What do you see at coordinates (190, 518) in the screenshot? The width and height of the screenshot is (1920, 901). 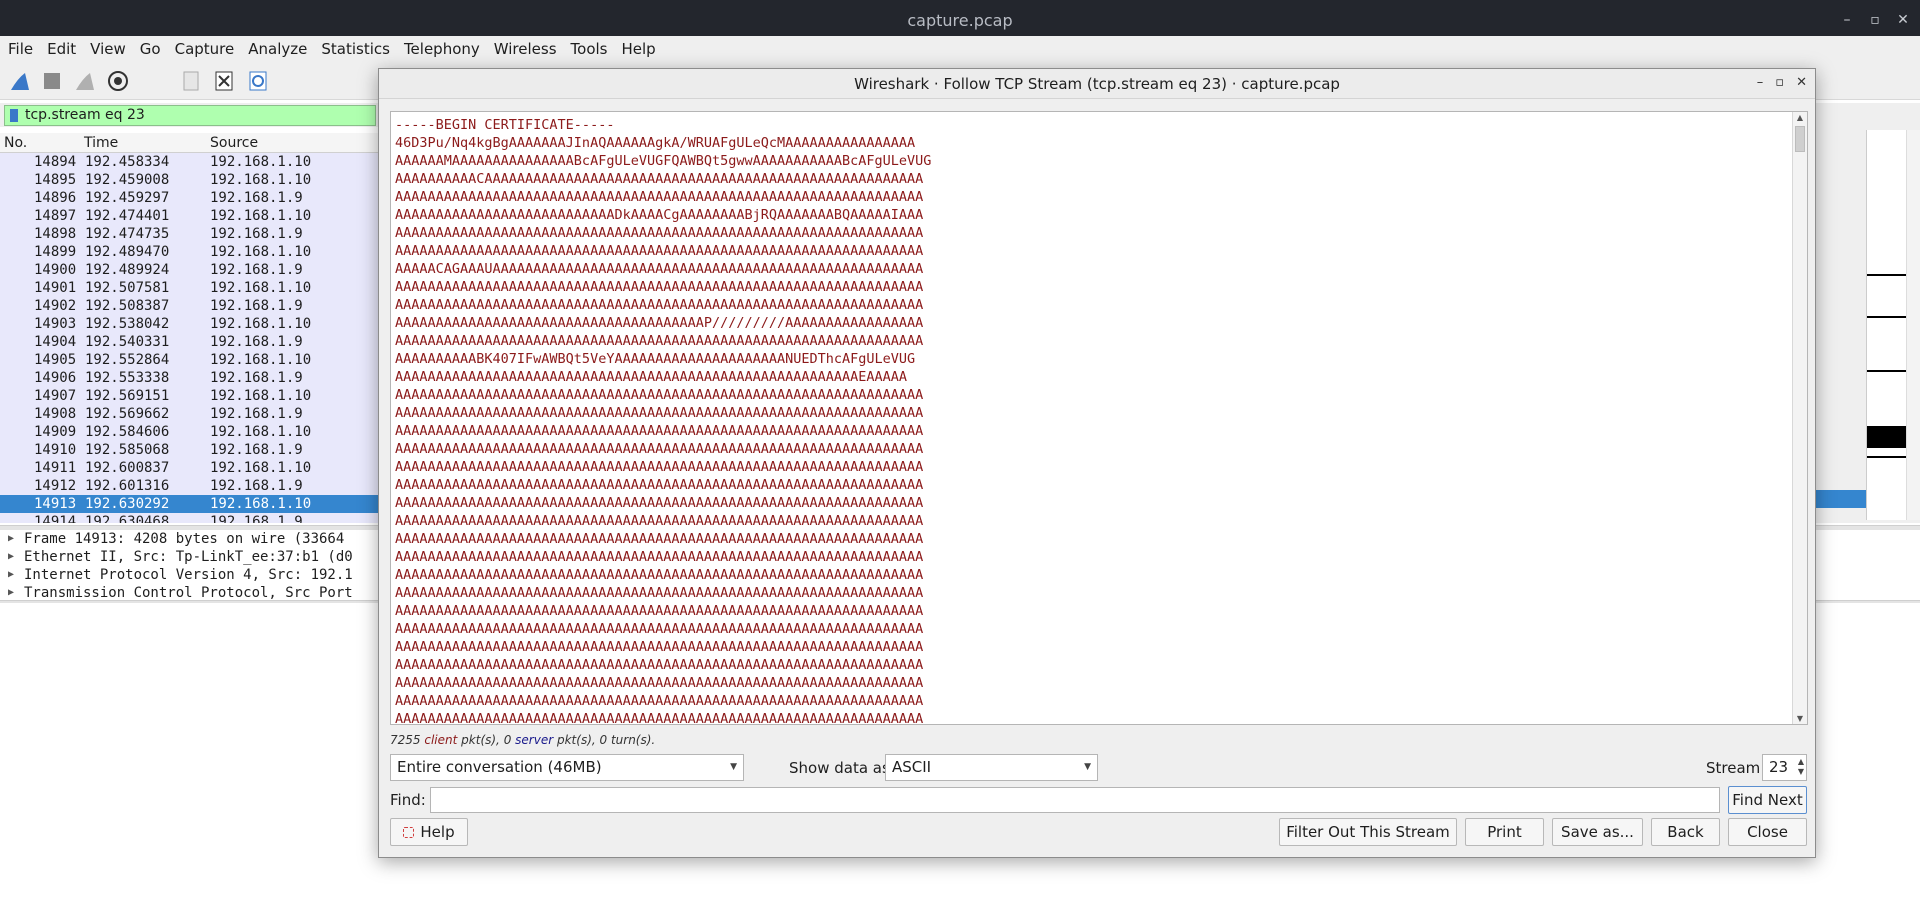 I see `packet-row: 14914 192.630468 192.168.1.9` at bounding box center [190, 518].